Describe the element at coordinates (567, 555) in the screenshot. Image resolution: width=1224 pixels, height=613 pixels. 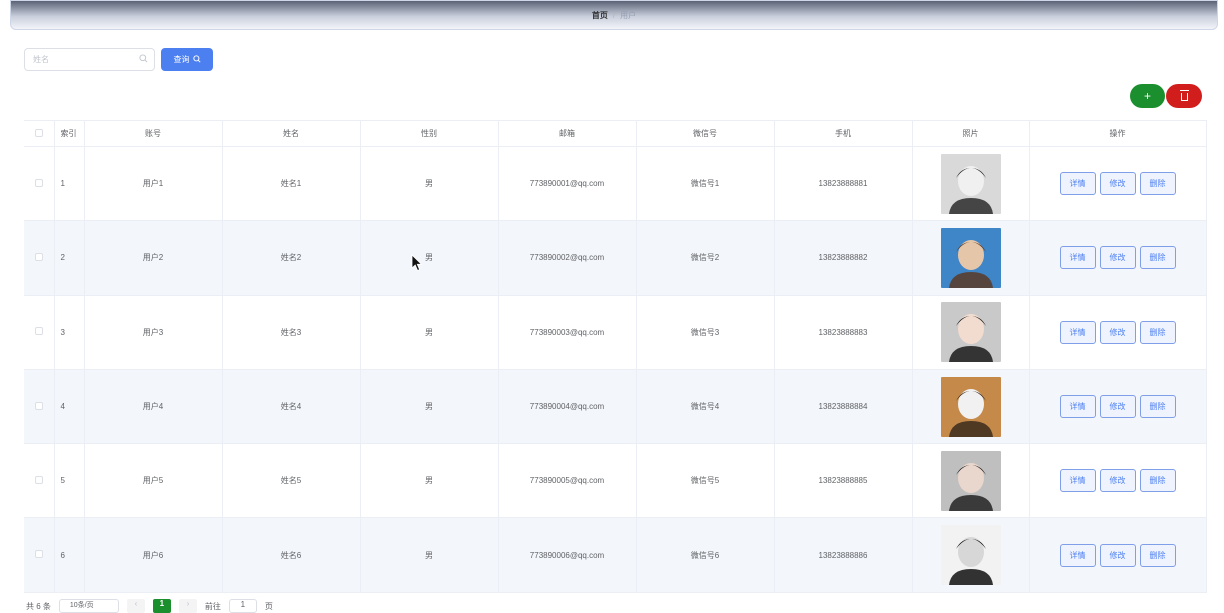
I see `cell-email: 773890006@qq.com` at that location.